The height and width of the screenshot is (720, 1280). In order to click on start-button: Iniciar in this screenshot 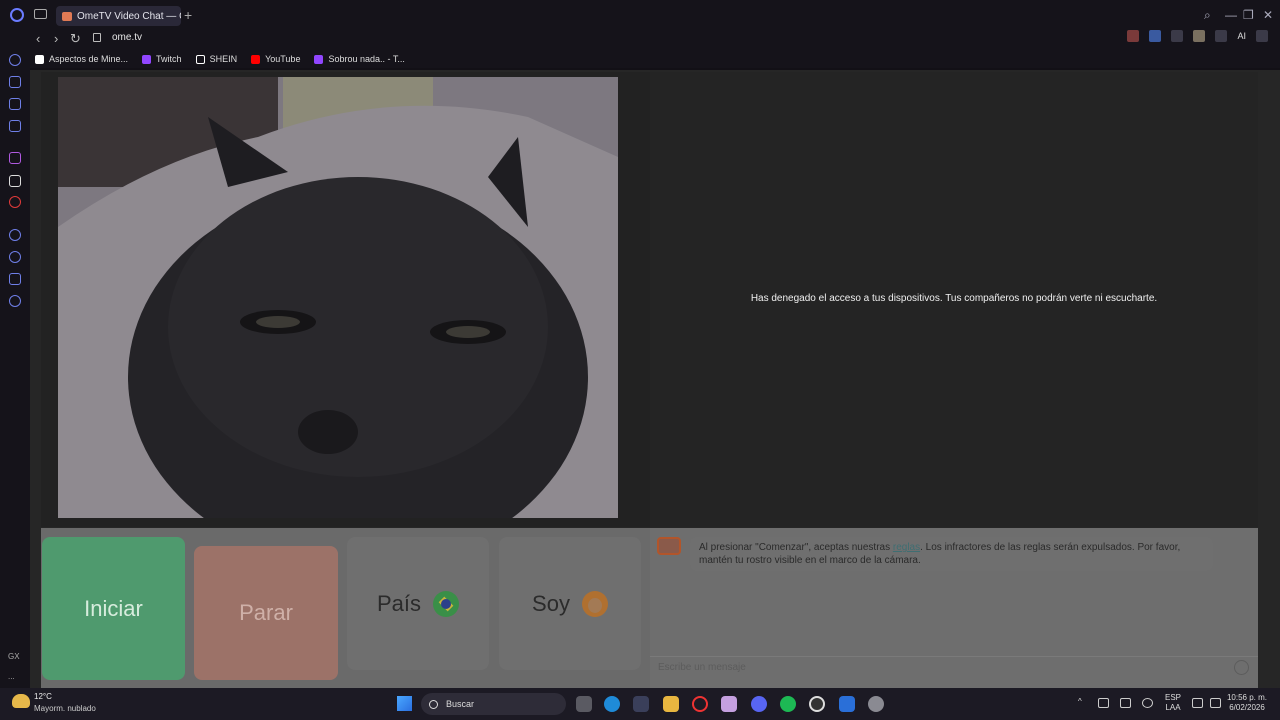, I will do `click(113, 608)`.